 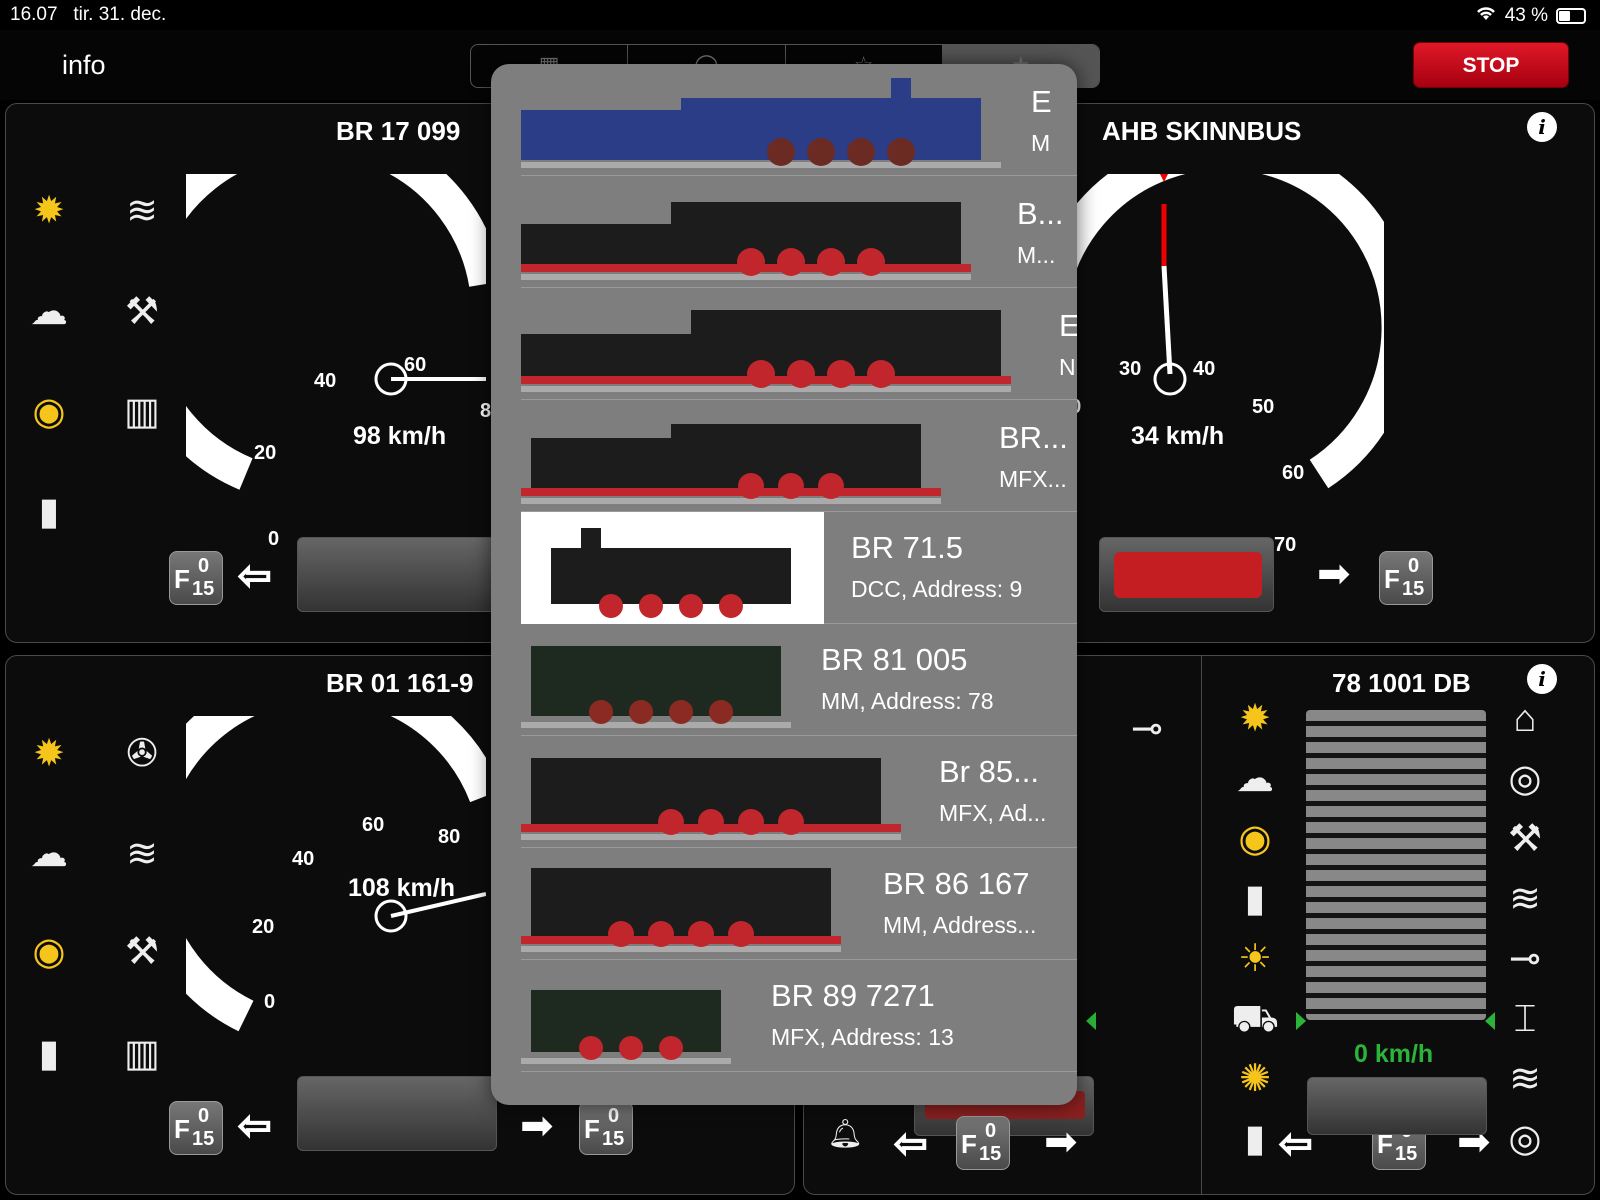 I want to click on loco-list-item: E M, so click(x=799, y=120).